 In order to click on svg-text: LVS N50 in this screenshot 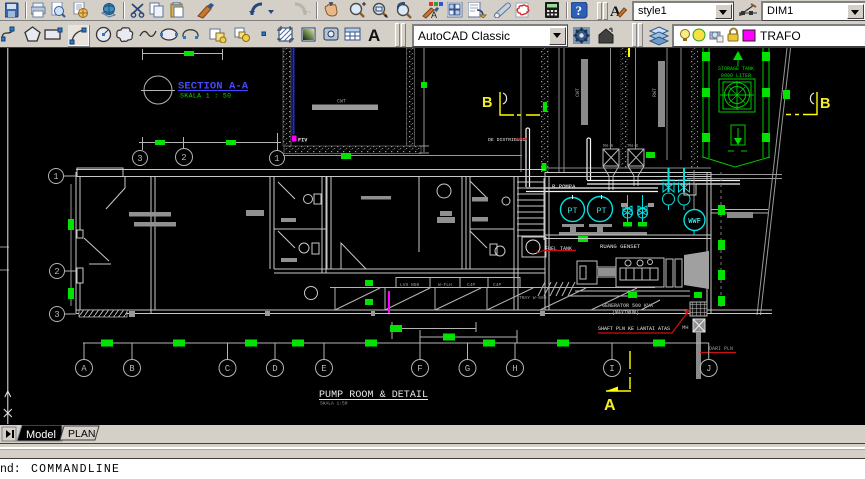, I will do `click(410, 285)`.